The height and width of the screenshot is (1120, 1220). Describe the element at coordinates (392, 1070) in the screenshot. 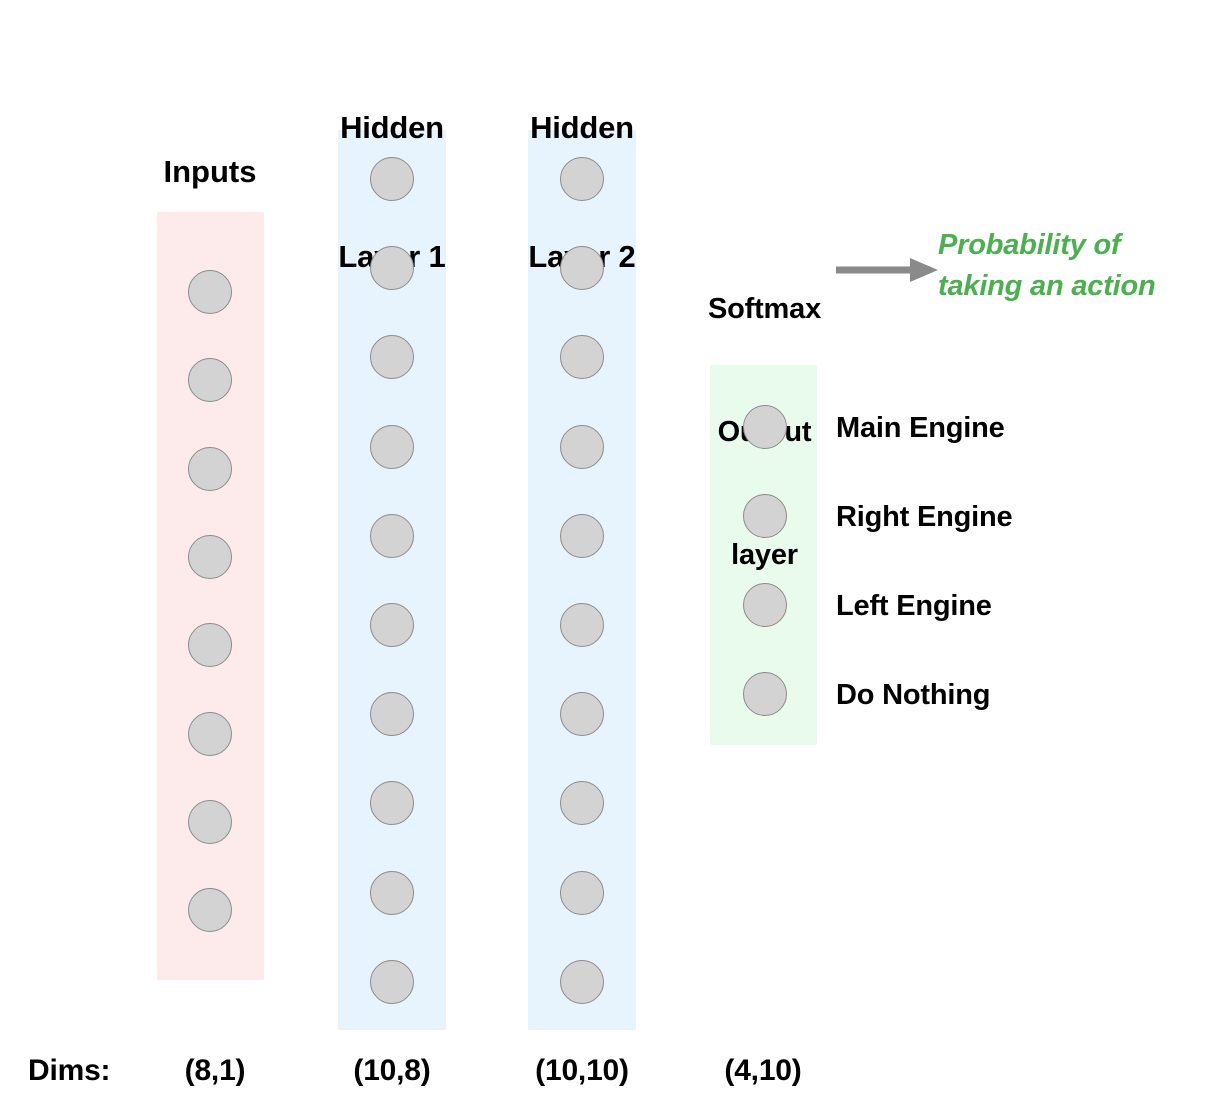

I see `dims-value-hidden1: (10,8)` at that location.